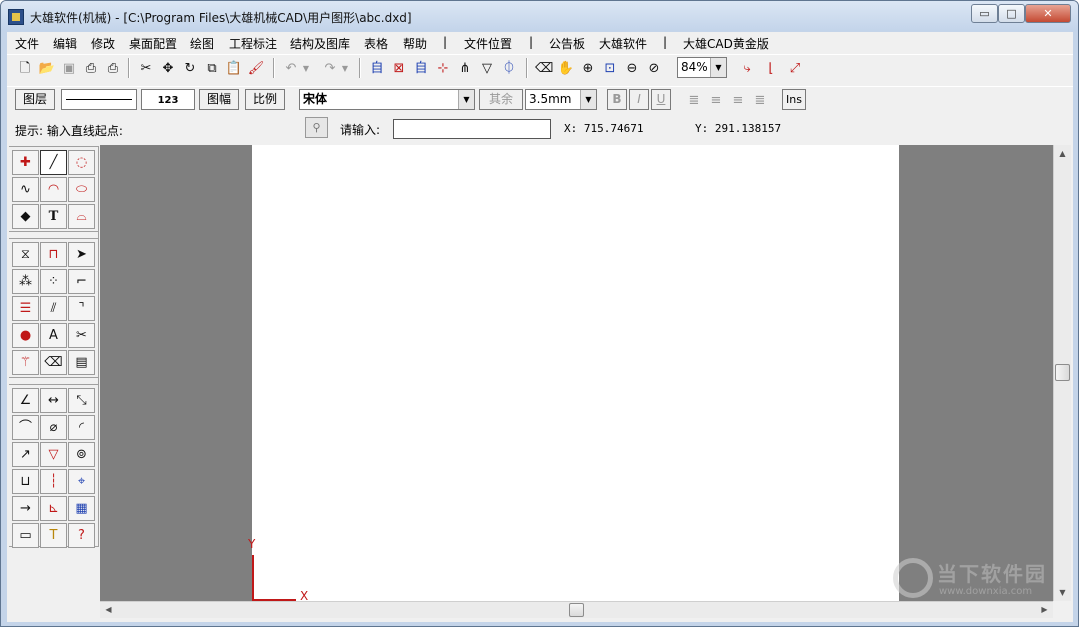 The width and height of the screenshot is (1079, 627). I want to click on cut-icon: ✂, so click(146, 67).